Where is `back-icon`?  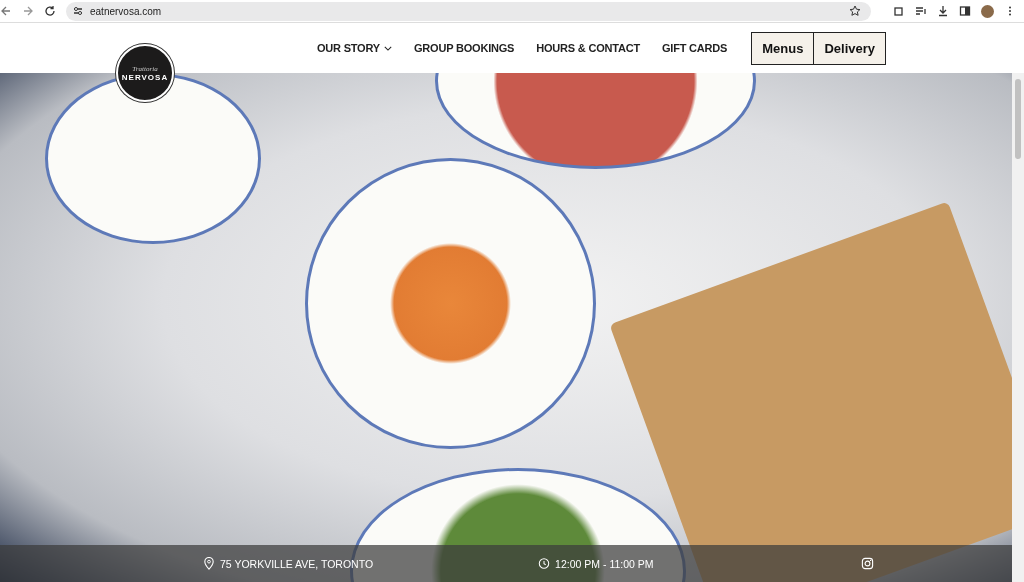 back-icon is located at coordinates (6, 11).